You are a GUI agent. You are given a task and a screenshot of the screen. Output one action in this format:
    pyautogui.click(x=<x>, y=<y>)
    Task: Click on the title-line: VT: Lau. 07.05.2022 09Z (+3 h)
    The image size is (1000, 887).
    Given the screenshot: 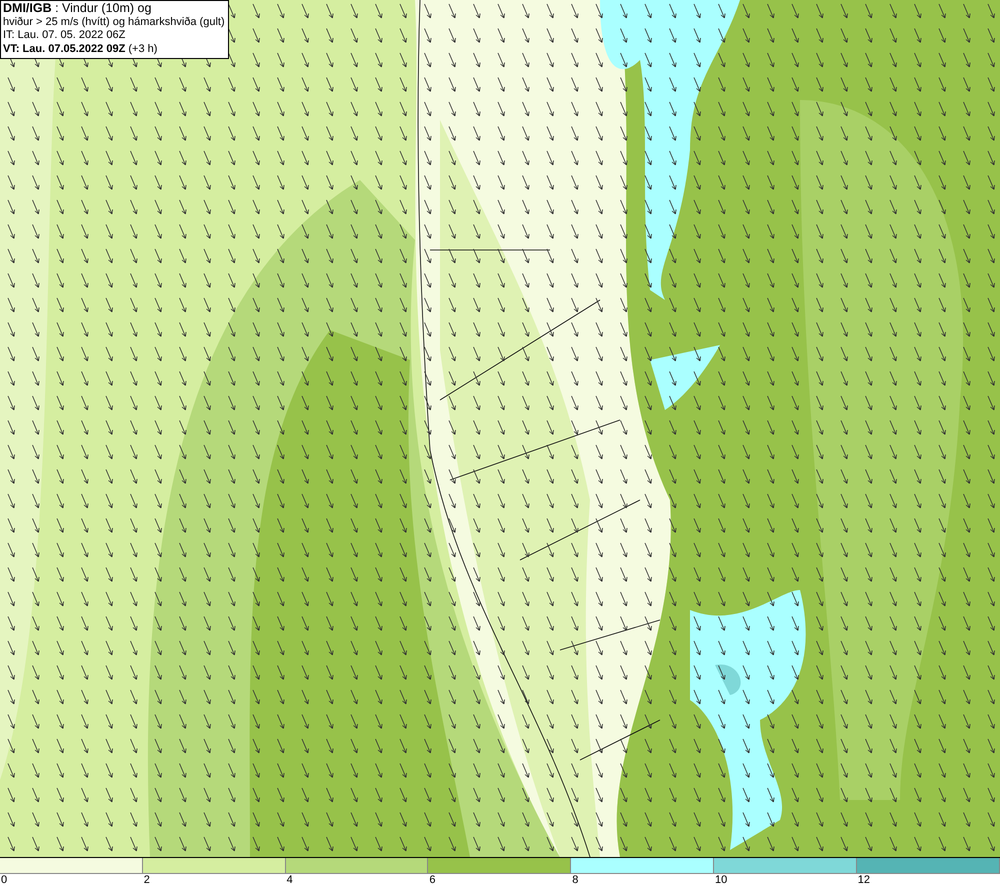 What is the action you would take?
    pyautogui.click(x=80, y=49)
    